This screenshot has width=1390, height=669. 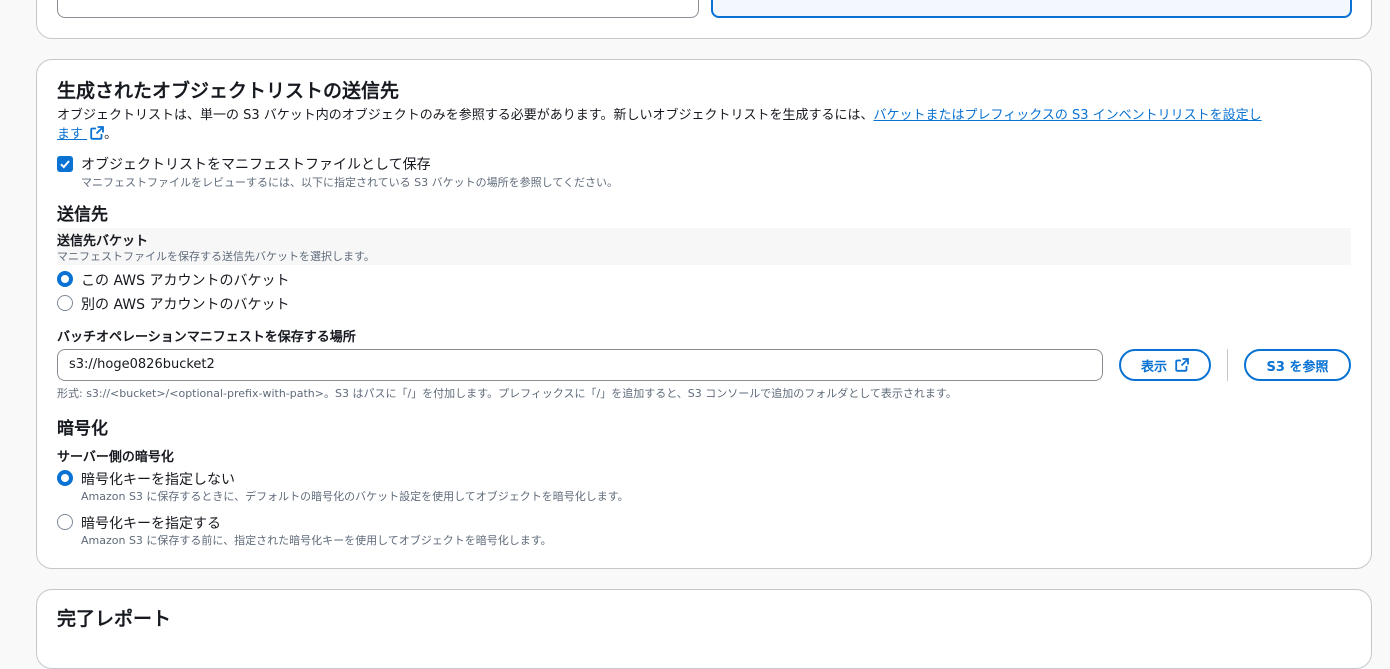 I want to click on radio-specify-encryption-key, so click(x=65, y=522).